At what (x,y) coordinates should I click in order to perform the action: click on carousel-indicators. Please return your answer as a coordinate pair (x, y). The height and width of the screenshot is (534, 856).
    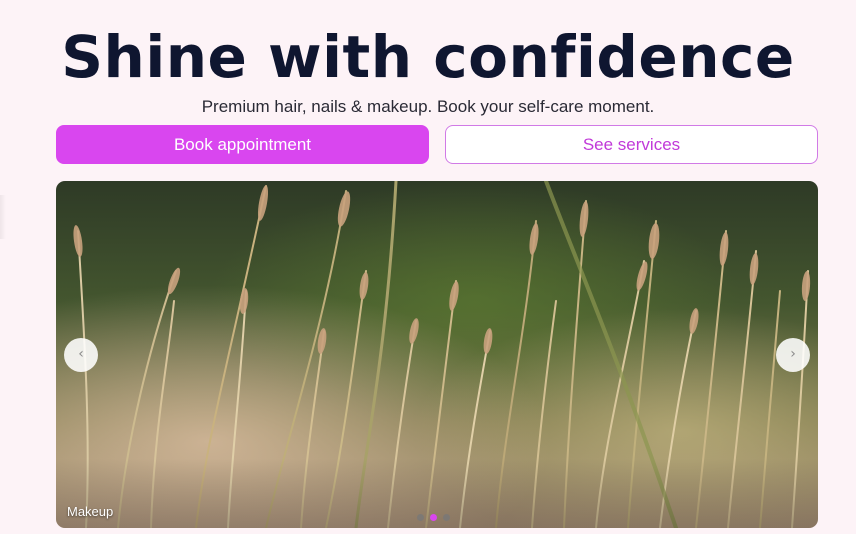
    Looking at the image, I should click on (433, 518).